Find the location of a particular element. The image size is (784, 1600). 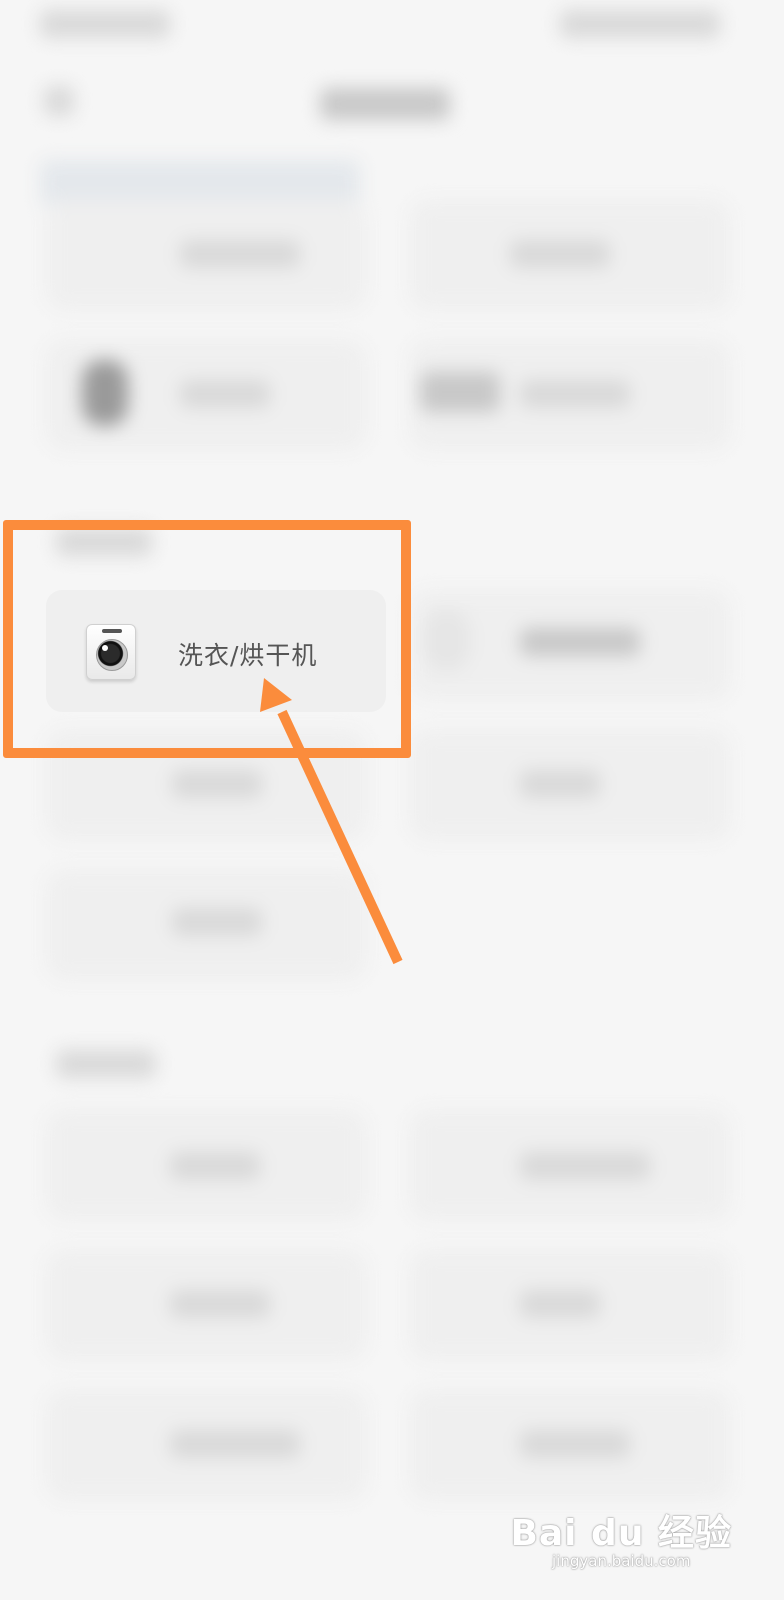

arrow-shaft is located at coordinates (340, 837).